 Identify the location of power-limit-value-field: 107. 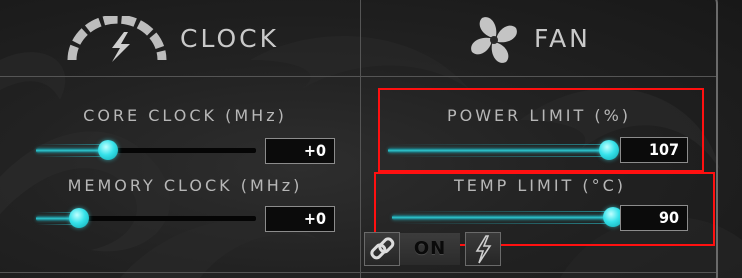
(654, 150).